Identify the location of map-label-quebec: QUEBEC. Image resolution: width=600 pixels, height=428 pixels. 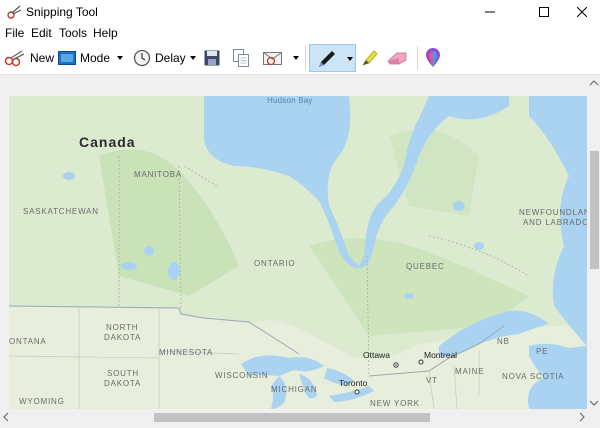
(425, 266).